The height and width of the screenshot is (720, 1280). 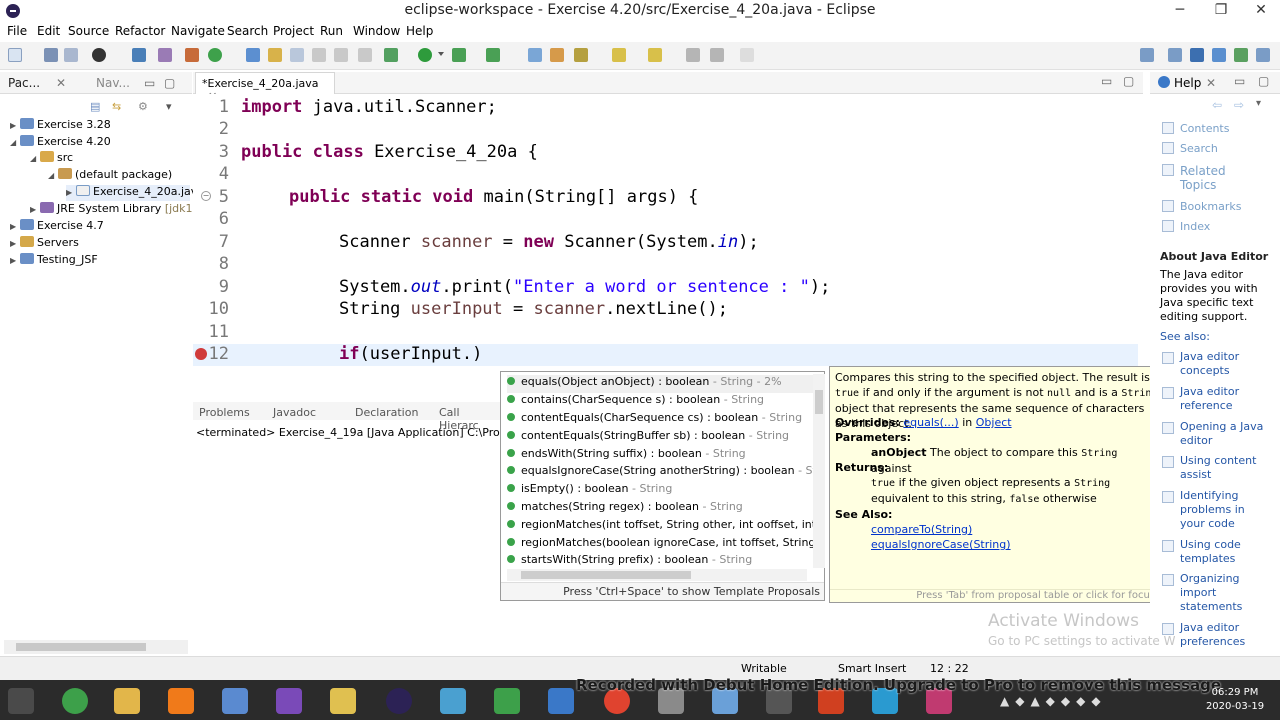 What do you see at coordinates (493, 55) in the screenshot?
I see `external-tools-icon` at bounding box center [493, 55].